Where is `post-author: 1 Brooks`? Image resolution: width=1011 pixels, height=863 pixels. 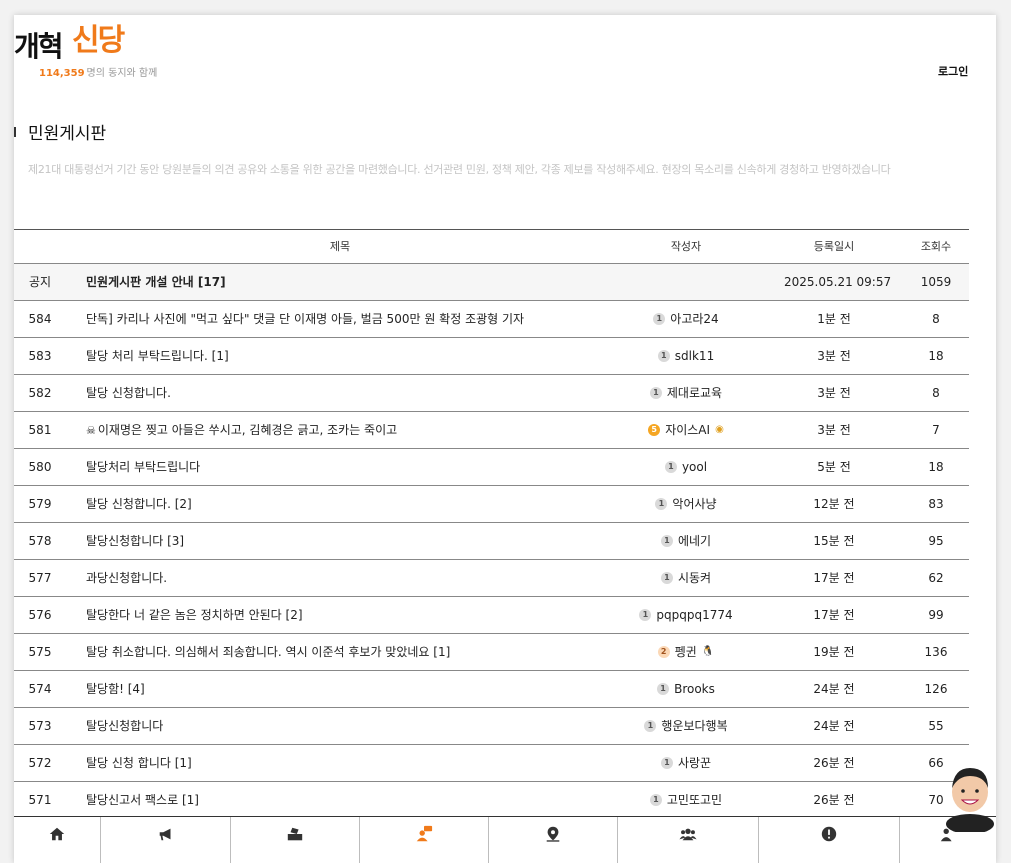
post-author: 1 Brooks is located at coordinates (686, 689).